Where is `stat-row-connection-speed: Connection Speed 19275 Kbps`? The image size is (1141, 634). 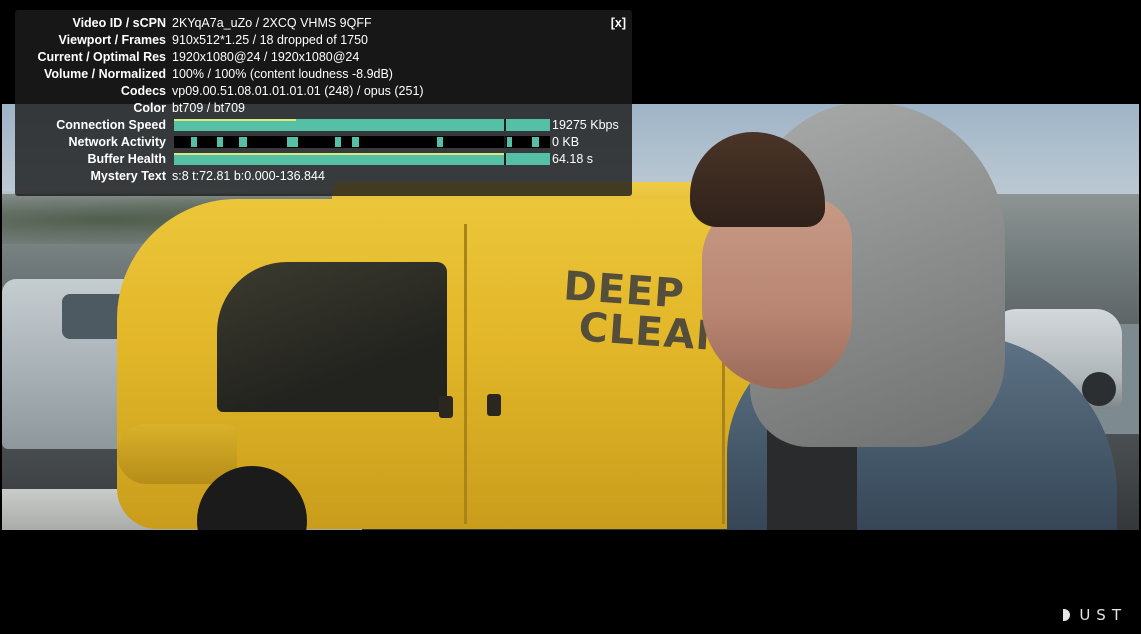 stat-row-connection-speed: Connection Speed 19275 Kbps is located at coordinates (323, 125).